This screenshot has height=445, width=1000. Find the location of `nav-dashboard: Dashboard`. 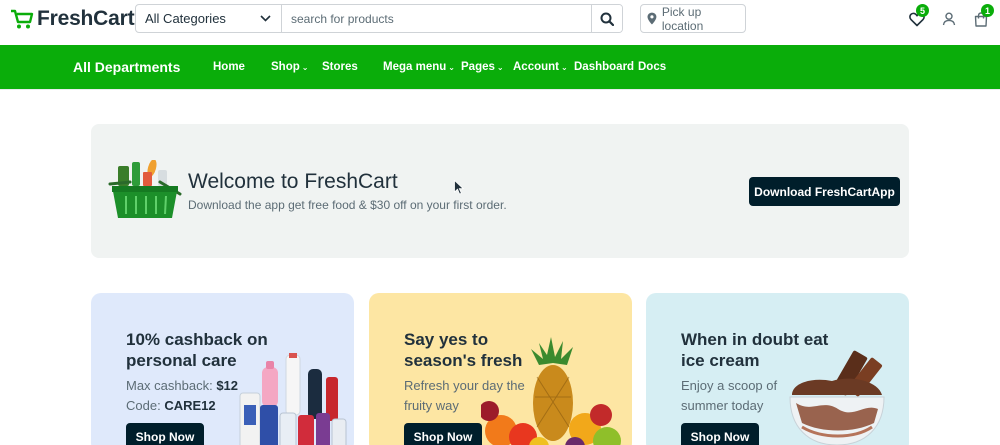

nav-dashboard: Dashboard is located at coordinates (604, 67).